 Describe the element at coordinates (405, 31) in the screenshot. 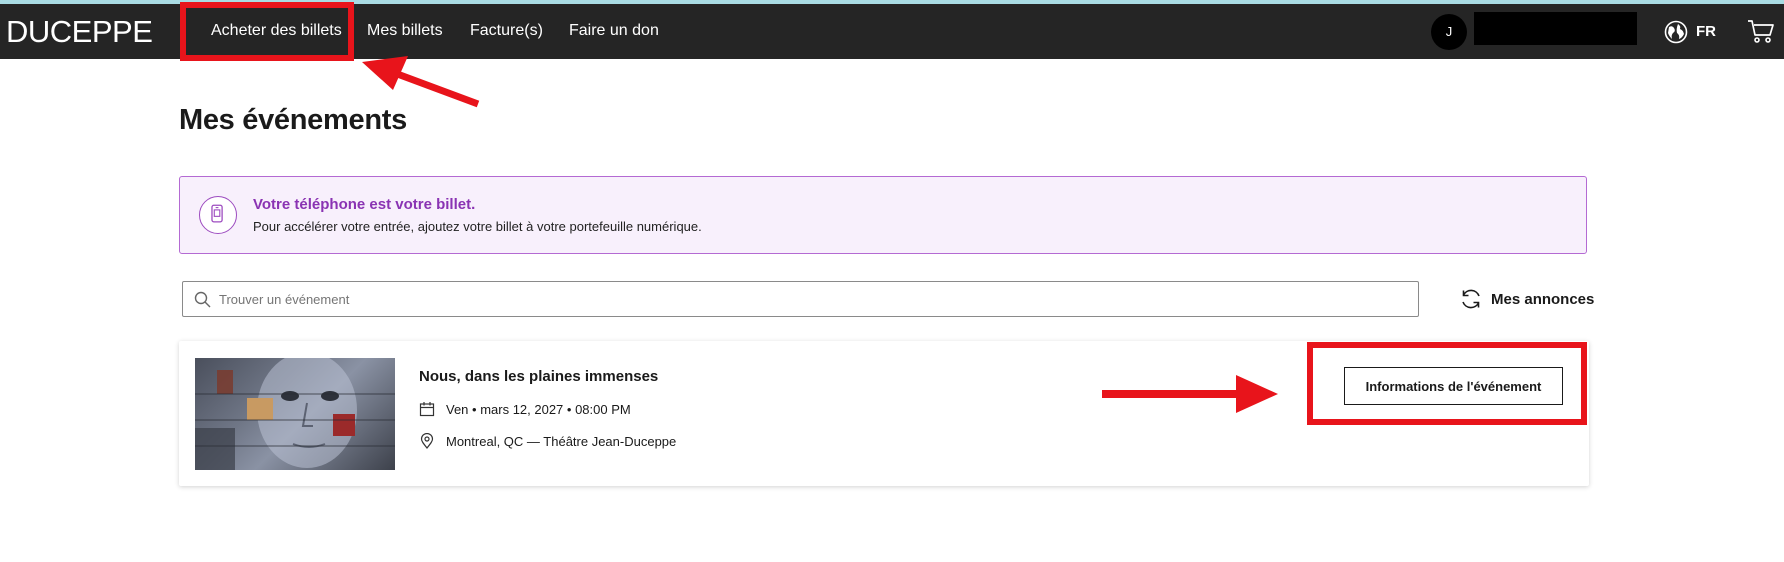

I see `nav-my-tickets-link: Mes billets` at that location.